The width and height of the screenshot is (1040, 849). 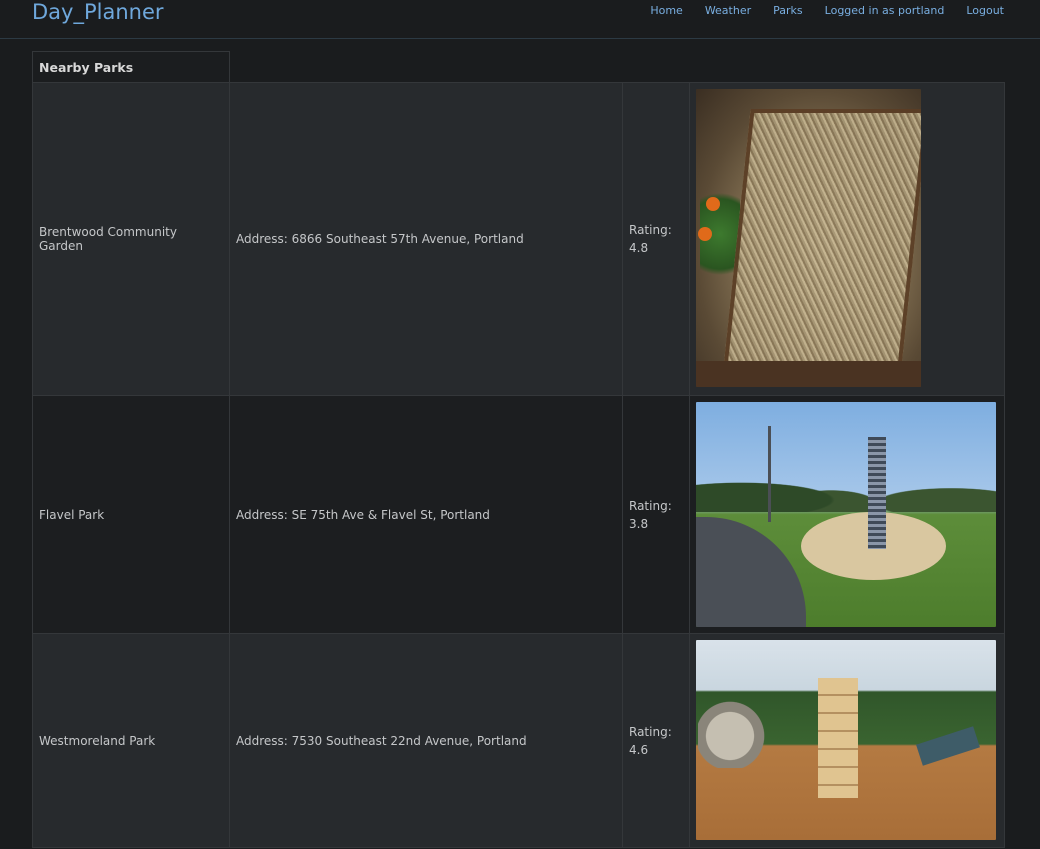 What do you see at coordinates (885, 11) in the screenshot?
I see `nav-user: Logged in as portland` at bounding box center [885, 11].